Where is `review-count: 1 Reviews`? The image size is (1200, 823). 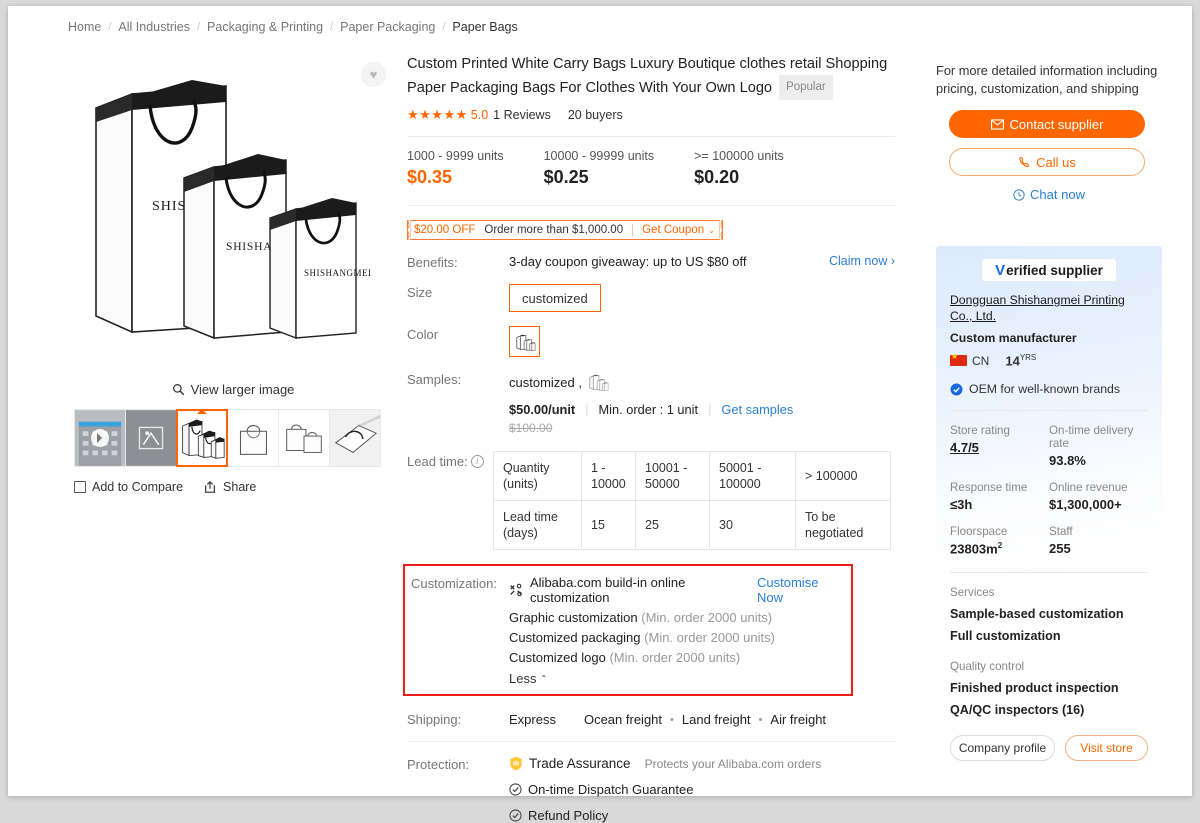 review-count: 1 Reviews is located at coordinates (522, 115).